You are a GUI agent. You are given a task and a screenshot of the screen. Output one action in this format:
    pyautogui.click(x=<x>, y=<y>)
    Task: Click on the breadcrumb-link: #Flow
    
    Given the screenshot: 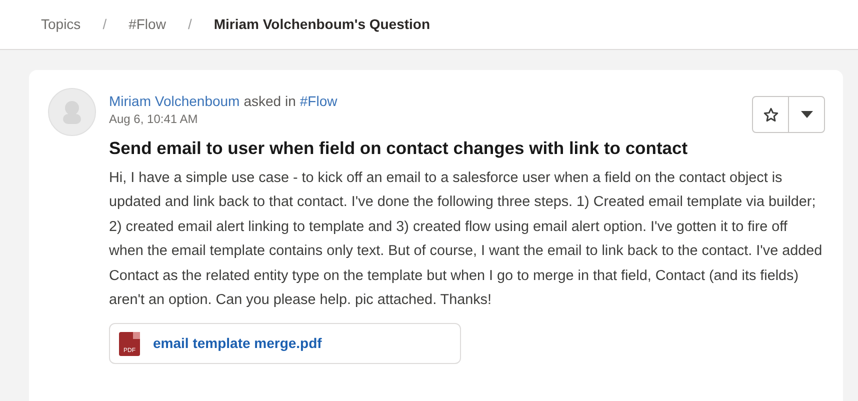 What is the action you would take?
    pyautogui.click(x=147, y=24)
    